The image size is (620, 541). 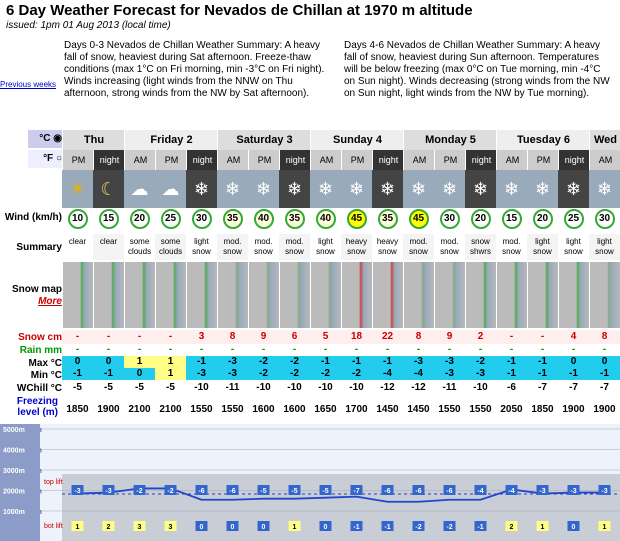 I want to click on freezing-value: 1600, so click(x=294, y=409).